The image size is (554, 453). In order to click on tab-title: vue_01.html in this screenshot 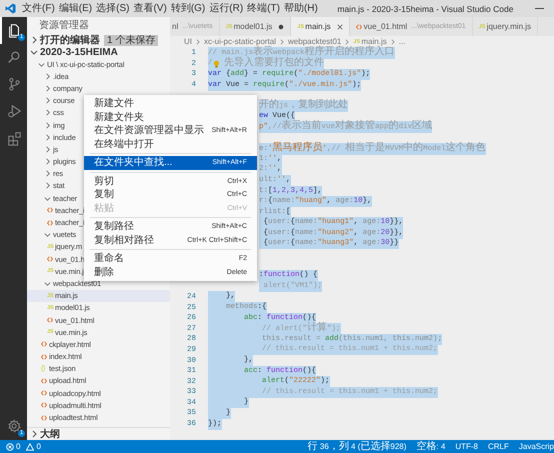, I will do `click(386, 26)`.